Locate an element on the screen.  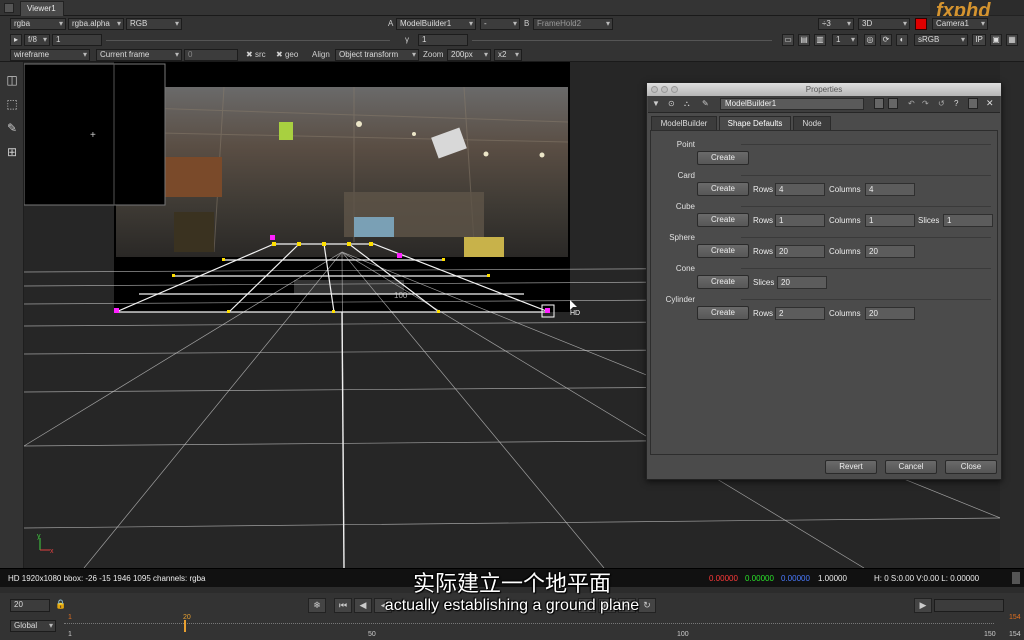
float-panel-icon: ⊙ is located at coordinates (671, 103).